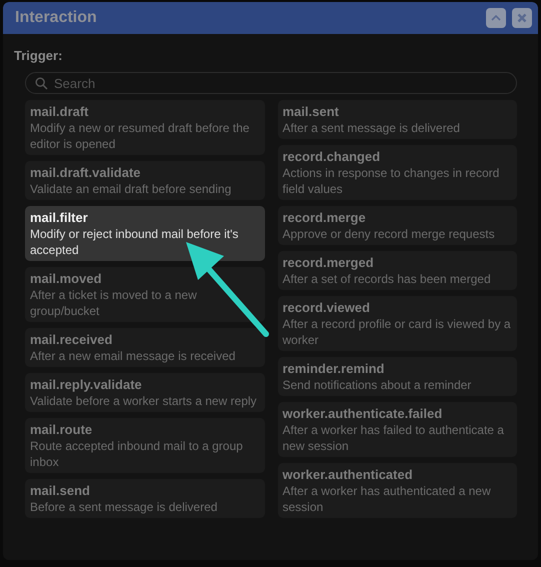 This screenshot has height=567, width=541. Describe the element at coordinates (59, 218) in the screenshot. I see `trigger-name: mail.filter` at that location.